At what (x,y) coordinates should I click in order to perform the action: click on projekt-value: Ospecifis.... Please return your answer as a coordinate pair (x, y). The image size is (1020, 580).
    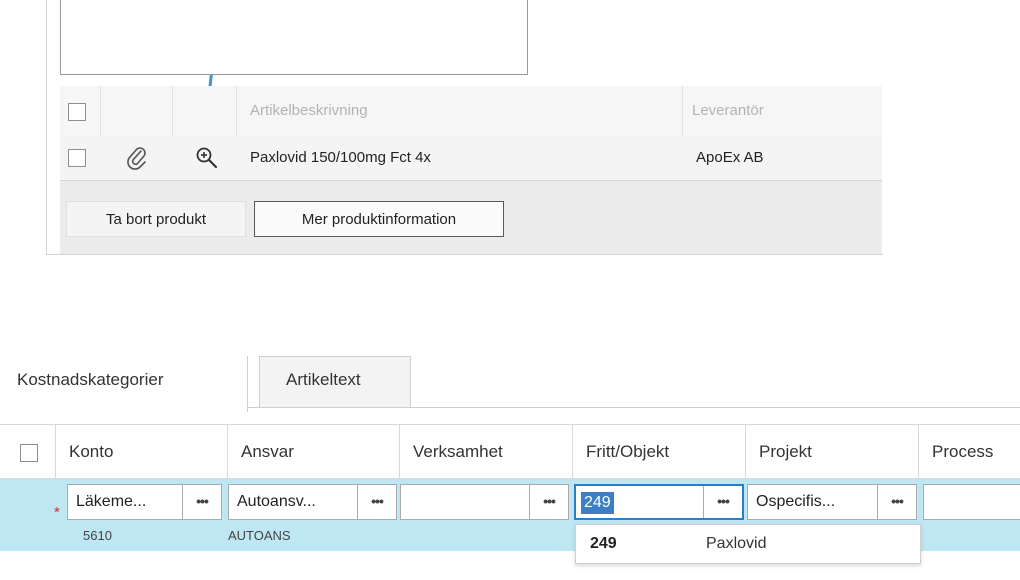
    Looking at the image, I should click on (796, 501).